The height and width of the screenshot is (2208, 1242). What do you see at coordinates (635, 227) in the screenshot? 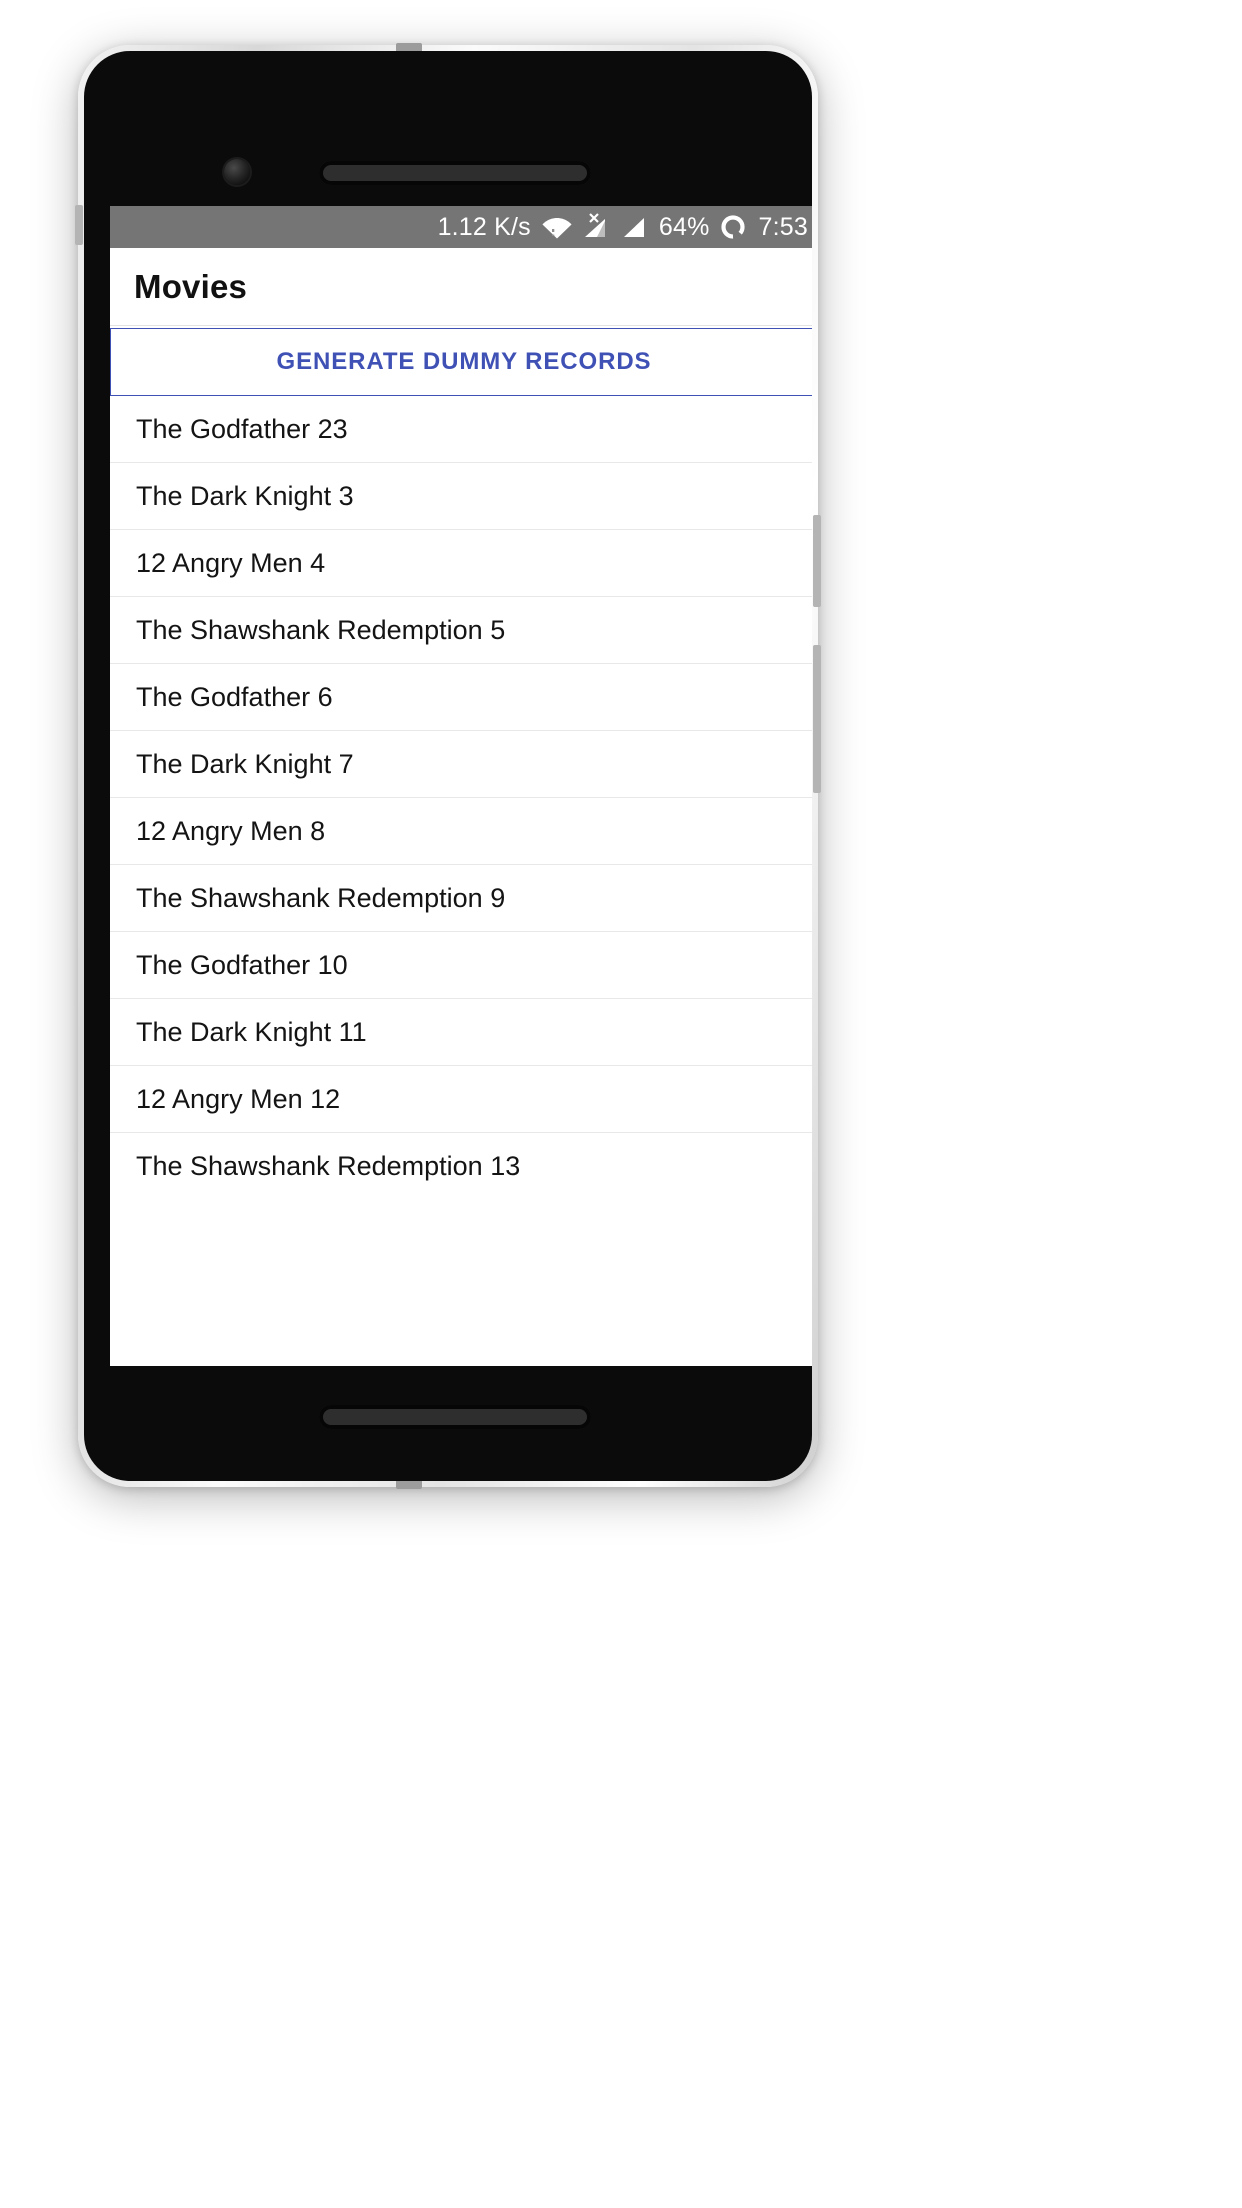
I see `cellular-signal-icon` at bounding box center [635, 227].